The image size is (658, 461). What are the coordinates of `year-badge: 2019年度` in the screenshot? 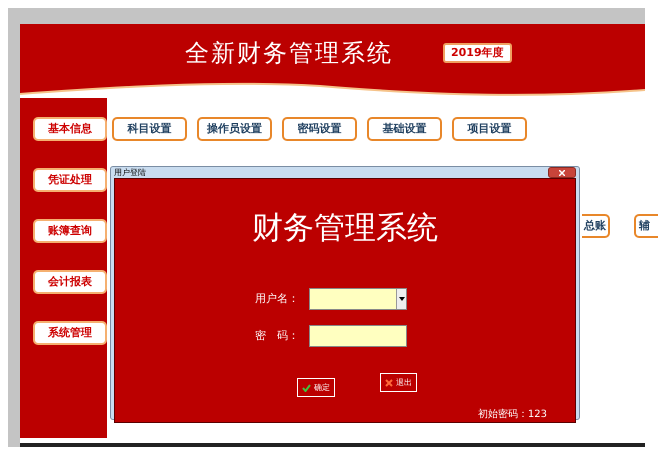 It's located at (477, 53).